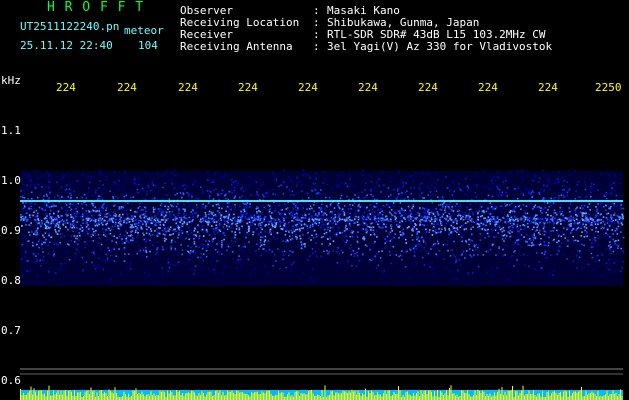 The height and width of the screenshot is (400, 629). Describe the element at coordinates (11, 180) in the screenshot. I see `y-tick-label: 1.0` at that location.